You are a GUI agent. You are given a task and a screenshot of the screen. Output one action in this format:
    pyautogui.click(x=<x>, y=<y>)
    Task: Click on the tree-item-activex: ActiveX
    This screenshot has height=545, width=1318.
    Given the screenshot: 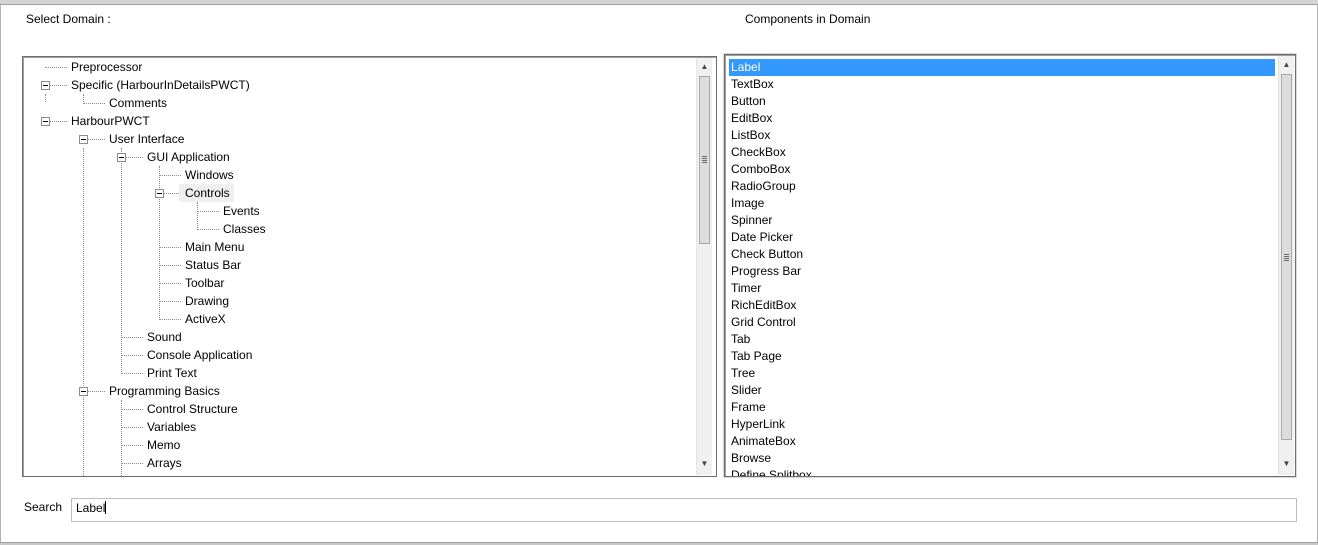 What is the action you would take?
    pyautogui.click(x=206, y=319)
    